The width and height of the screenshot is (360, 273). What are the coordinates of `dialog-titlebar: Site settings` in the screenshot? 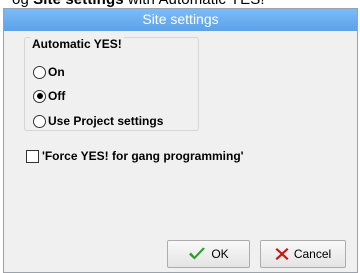 It's located at (180, 20).